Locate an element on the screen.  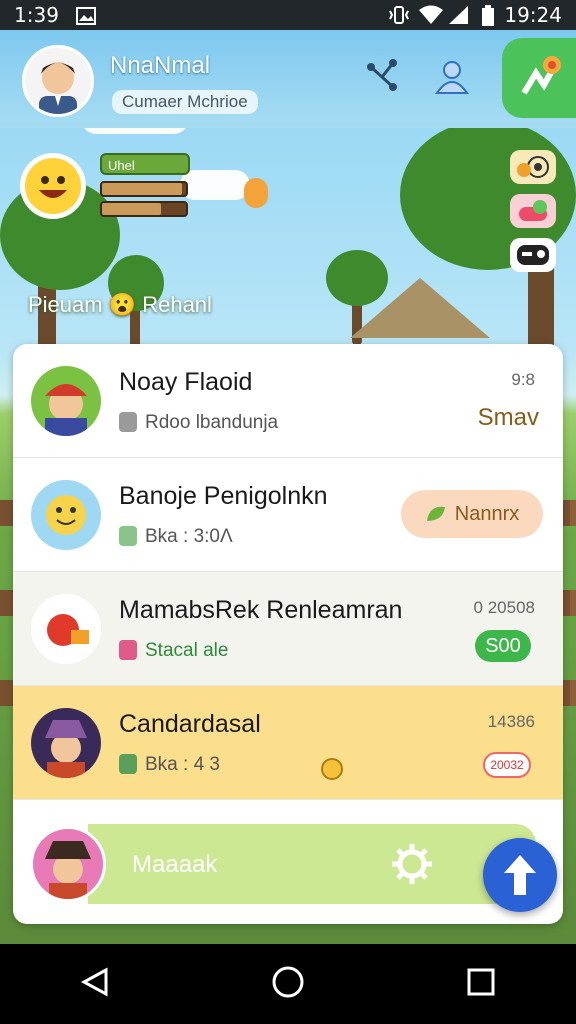
user-name: NnaNmal is located at coordinates (160, 65).